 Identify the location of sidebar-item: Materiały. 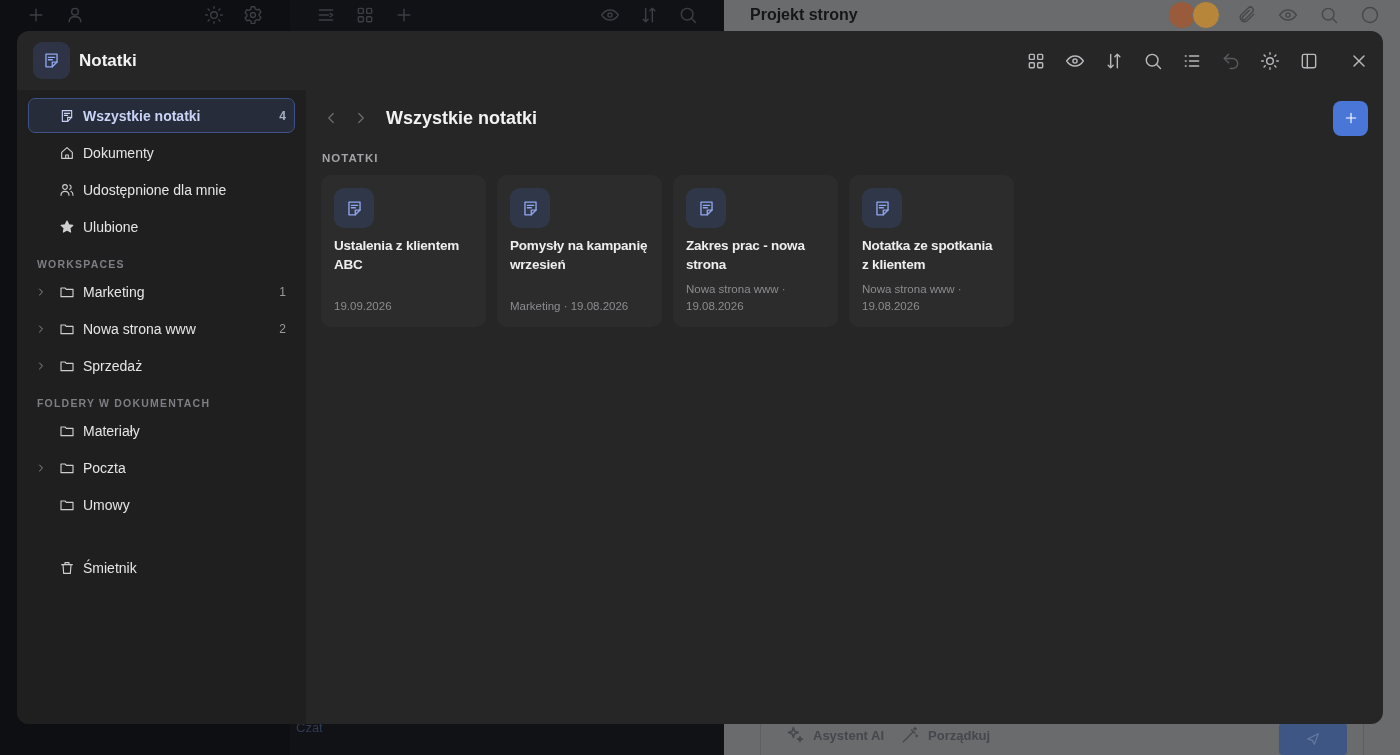
(161, 430).